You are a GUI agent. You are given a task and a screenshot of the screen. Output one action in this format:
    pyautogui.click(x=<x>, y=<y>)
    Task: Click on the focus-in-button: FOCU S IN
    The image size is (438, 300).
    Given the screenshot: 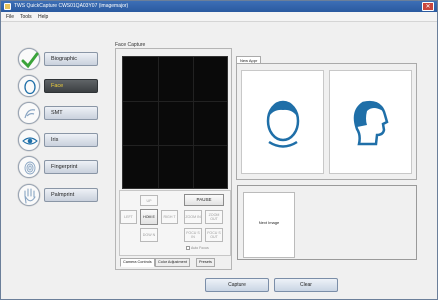 What is the action you would take?
    pyautogui.click(x=193, y=235)
    